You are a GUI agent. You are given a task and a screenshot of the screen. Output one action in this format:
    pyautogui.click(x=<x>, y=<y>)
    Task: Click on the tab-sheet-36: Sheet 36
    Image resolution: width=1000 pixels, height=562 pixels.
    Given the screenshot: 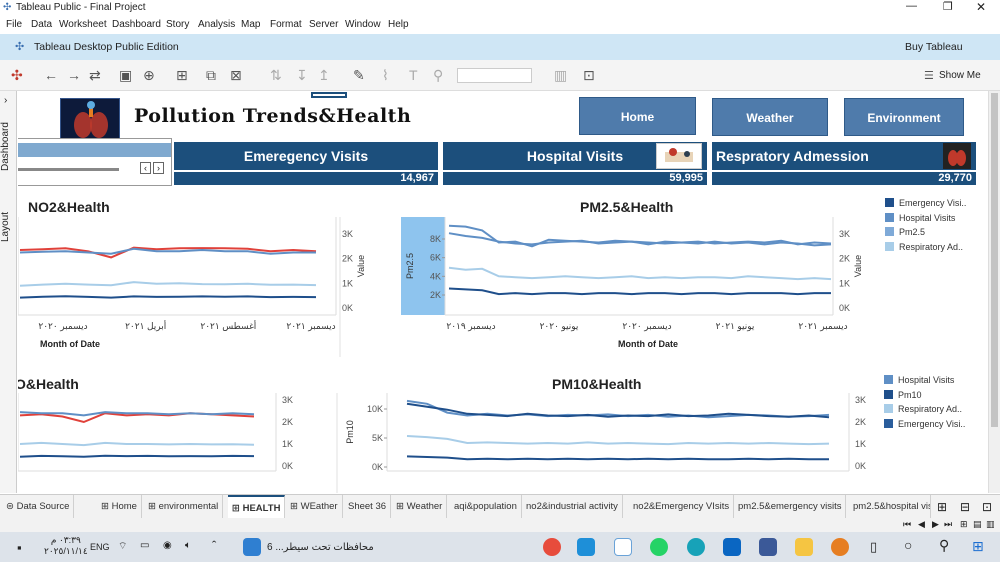 What is the action you would take?
    pyautogui.click(x=368, y=506)
    